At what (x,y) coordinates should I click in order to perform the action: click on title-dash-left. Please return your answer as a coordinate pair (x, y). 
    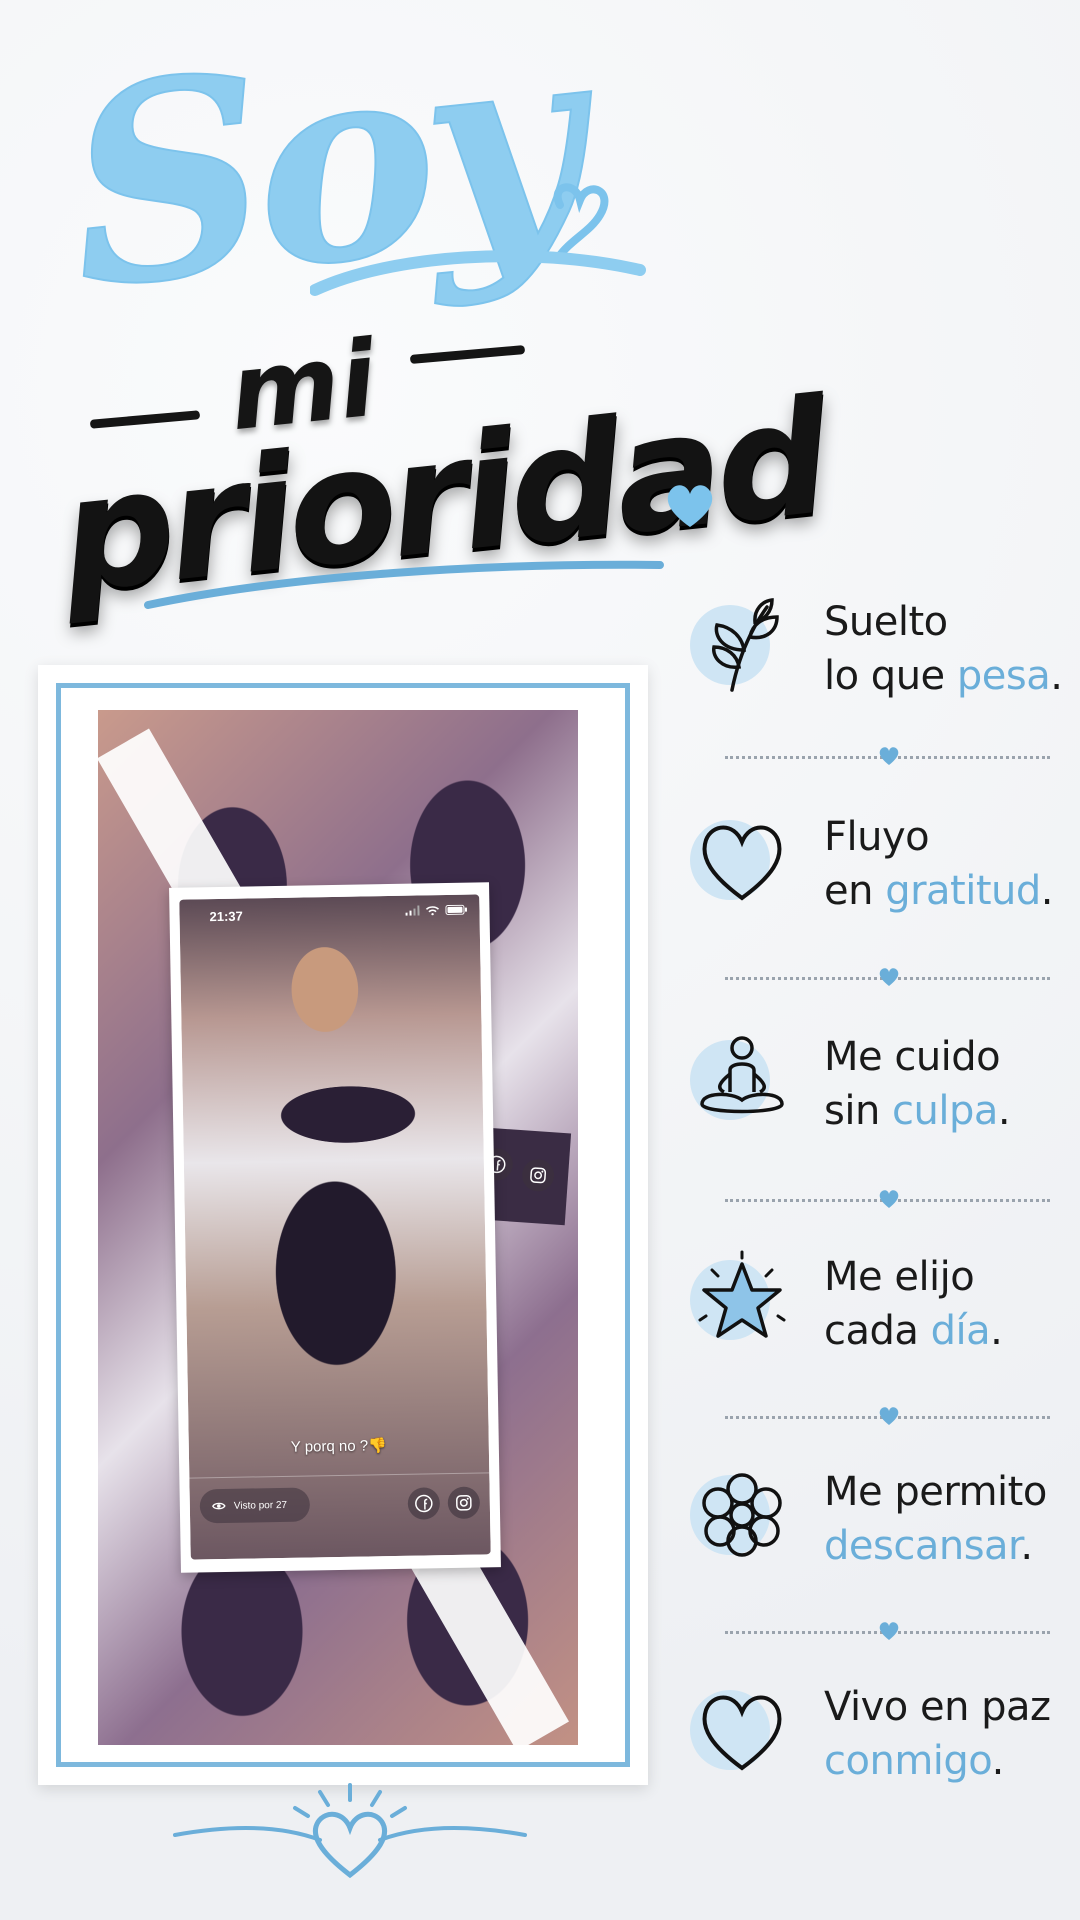
    Looking at the image, I should click on (145, 419).